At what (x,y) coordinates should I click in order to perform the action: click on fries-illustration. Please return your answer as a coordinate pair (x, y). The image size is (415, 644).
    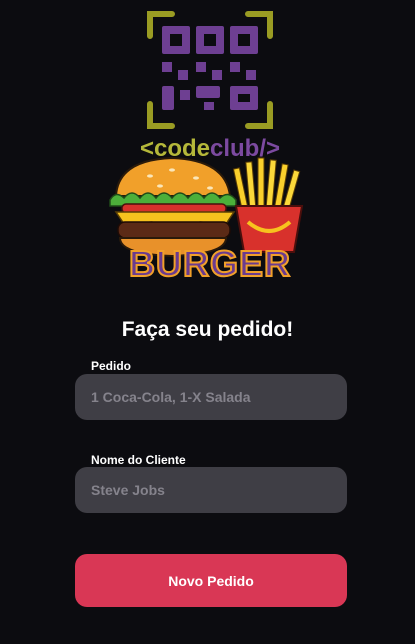
    Looking at the image, I should click on (268, 205).